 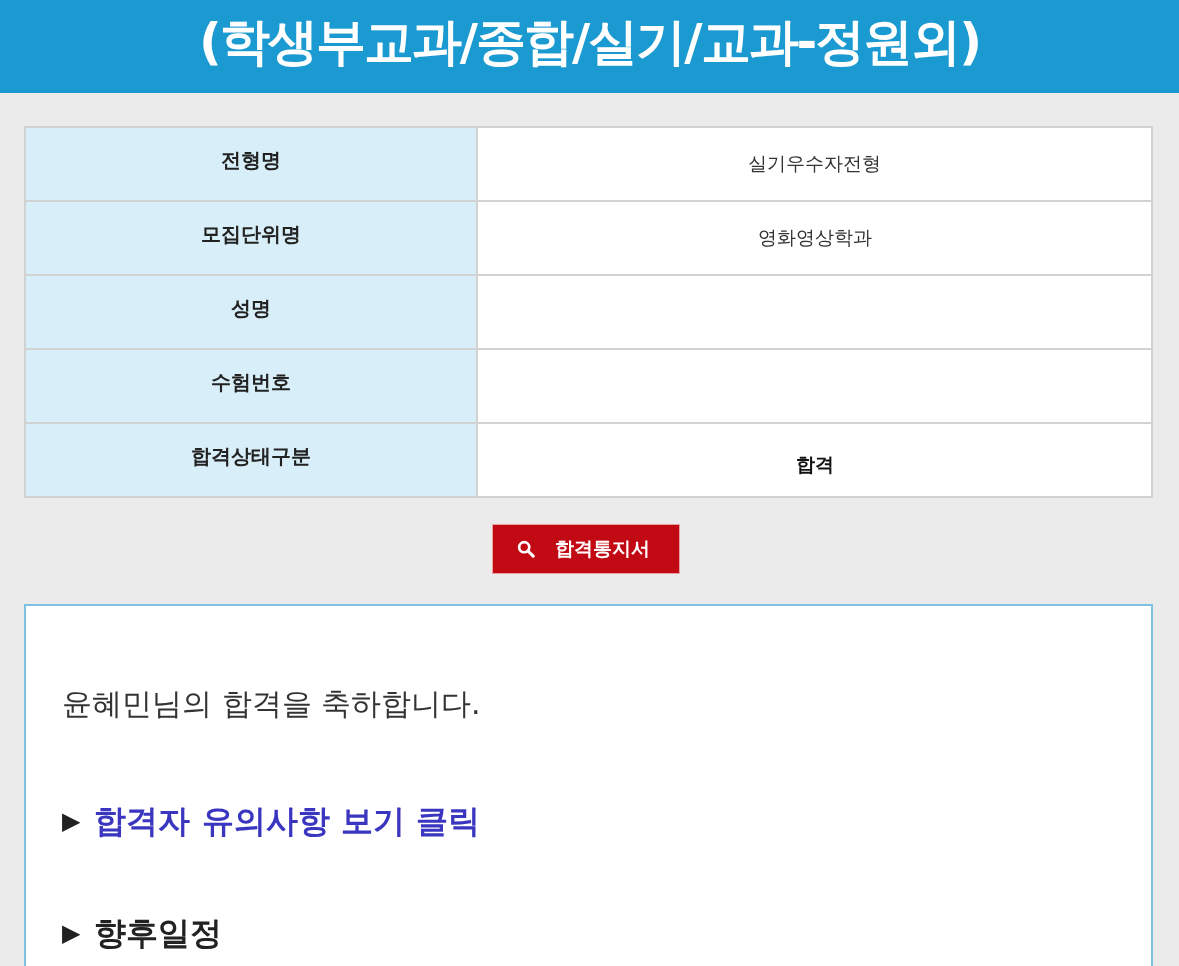 I want to click on row-label: 합격상태구분, so click(x=251, y=460).